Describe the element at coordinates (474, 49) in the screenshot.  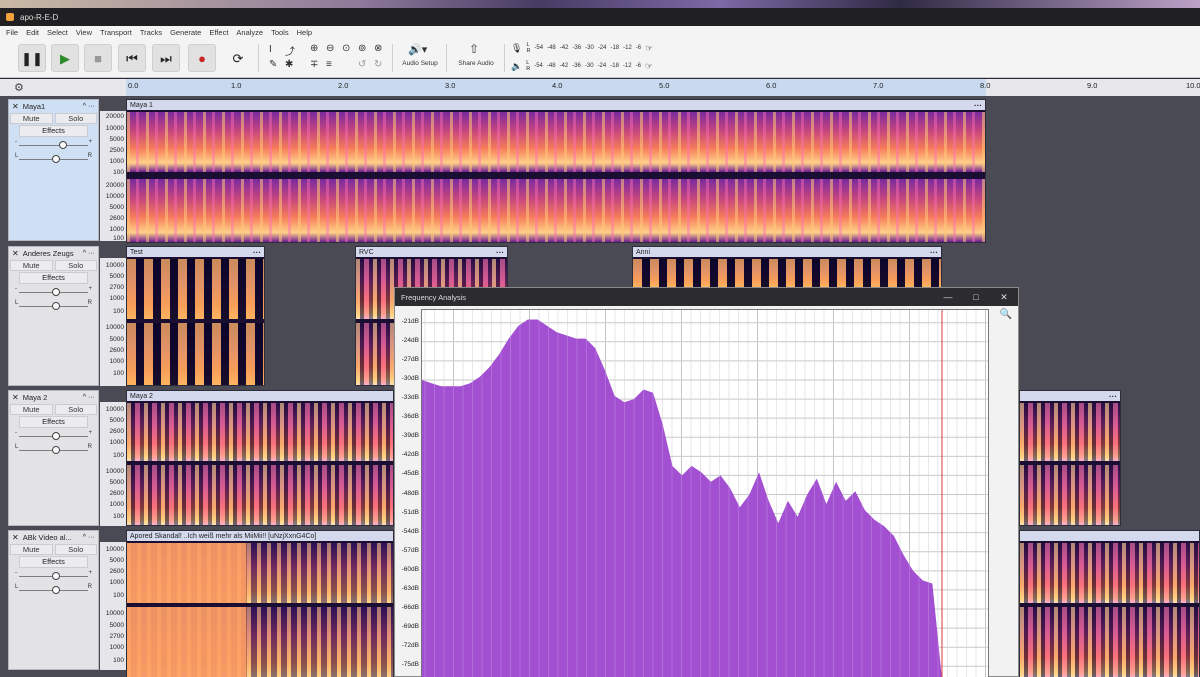
I see `share-audio-icon: ⇧` at that location.